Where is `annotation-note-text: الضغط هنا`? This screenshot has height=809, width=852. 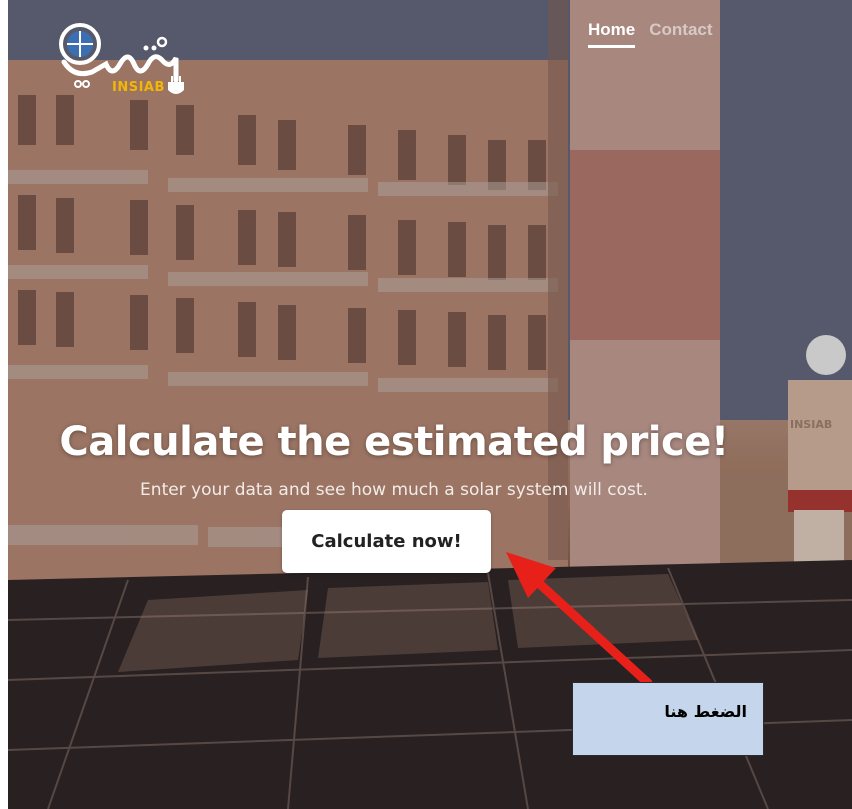
annotation-note-text: الضغط هنا is located at coordinates (705, 711).